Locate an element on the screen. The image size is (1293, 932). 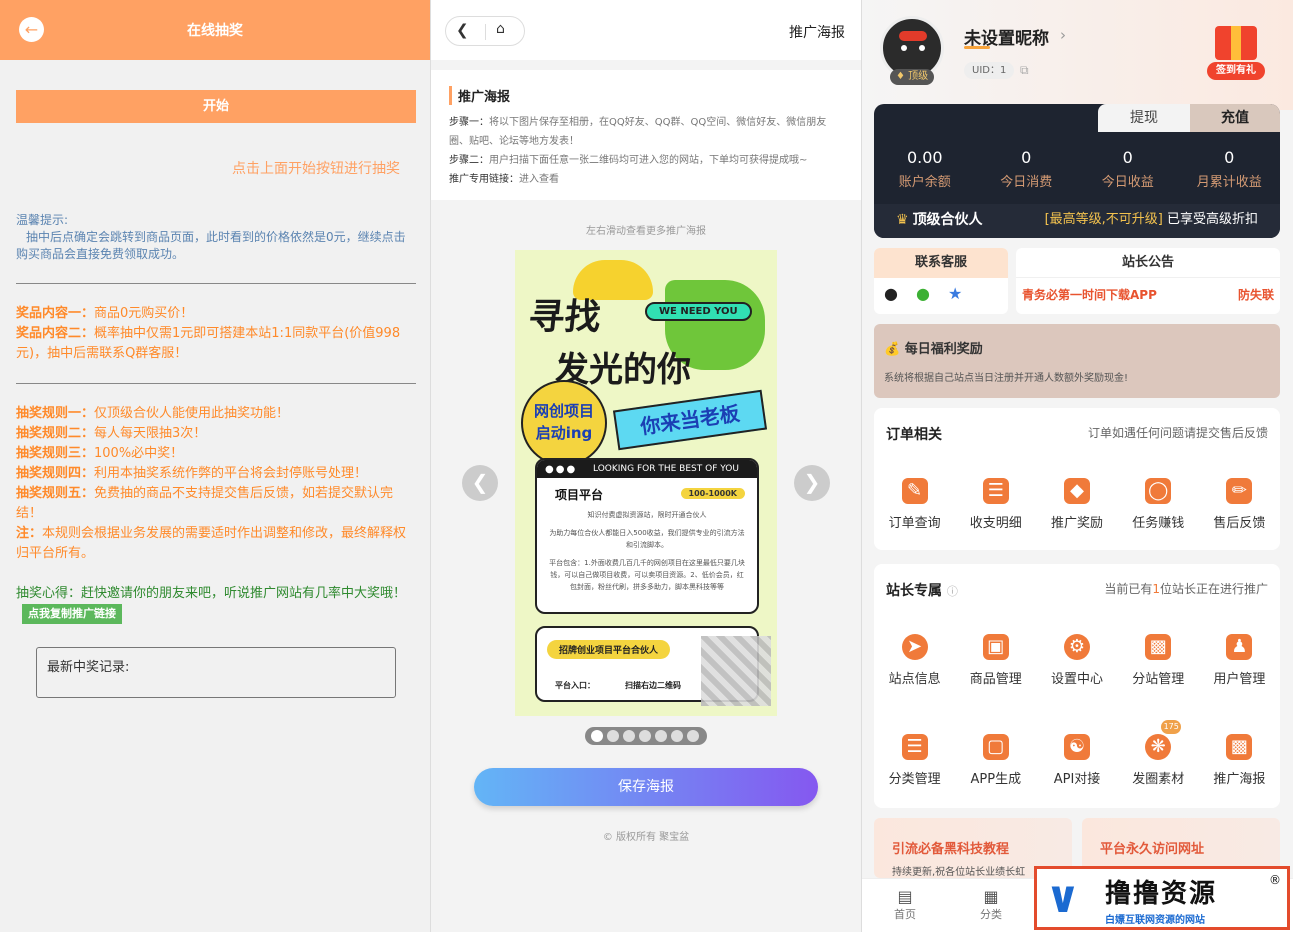
category-manage-item: ☰ 分类管理 is located at coordinates (914, 760).